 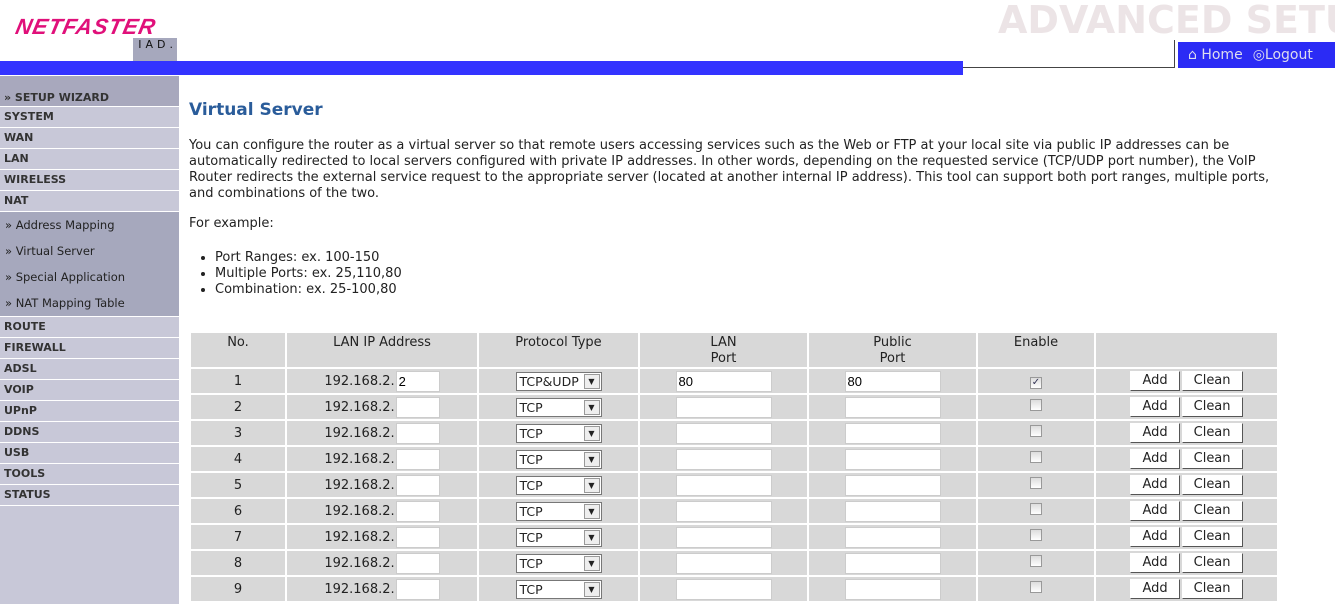 What do you see at coordinates (89, 180) in the screenshot?
I see `sidebar-item-wireless: WIRELESS` at bounding box center [89, 180].